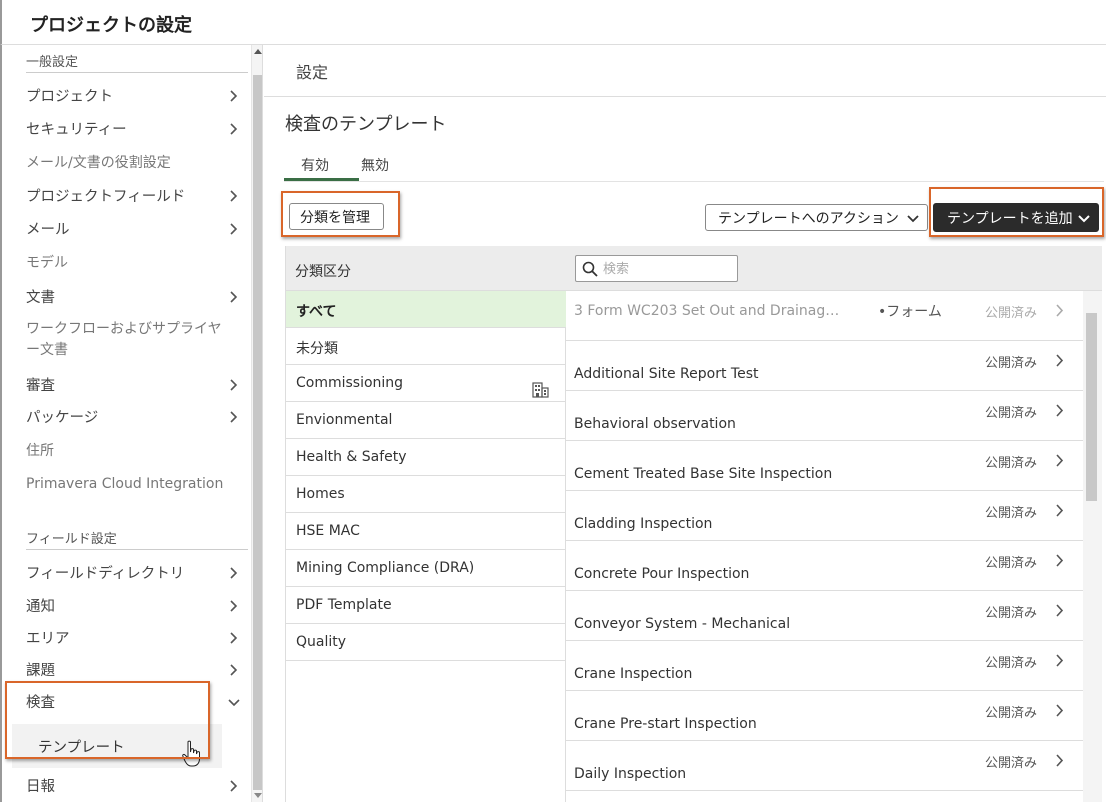 The height and width of the screenshot is (802, 1106). Describe the element at coordinates (137, 701) in the screenshot. I see `sidebar-item-inspections: 検査` at that location.